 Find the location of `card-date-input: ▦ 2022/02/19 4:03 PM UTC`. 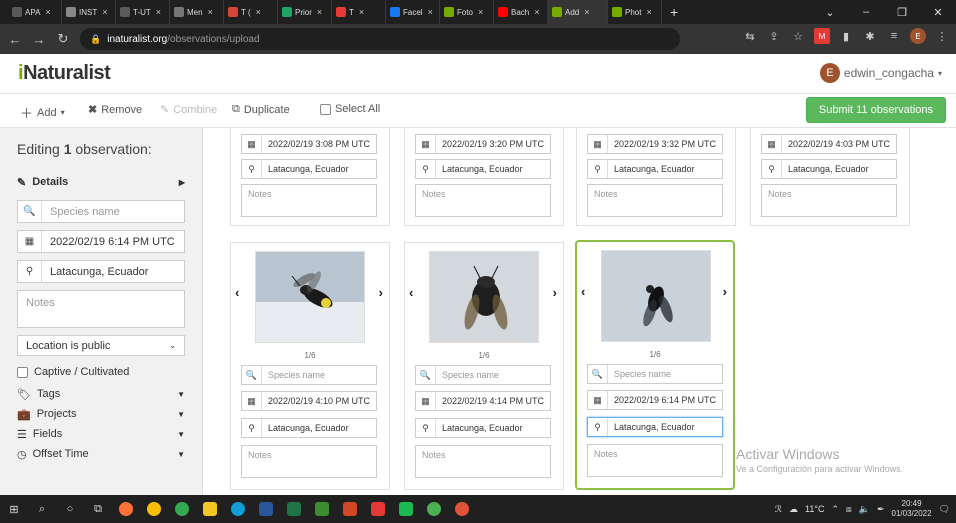

card-date-input: ▦ 2022/02/19 4:03 PM UTC is located at coordinates (829, 144).